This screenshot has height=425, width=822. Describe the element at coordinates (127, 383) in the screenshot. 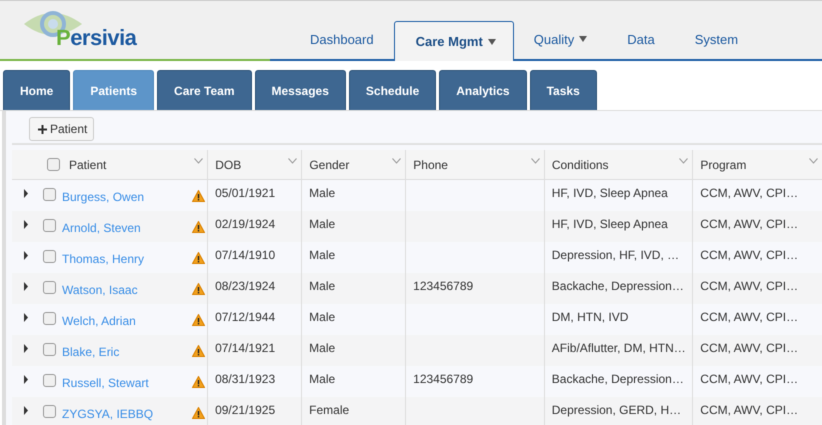

I see `patient-link: Russell, Stewart` at that location.